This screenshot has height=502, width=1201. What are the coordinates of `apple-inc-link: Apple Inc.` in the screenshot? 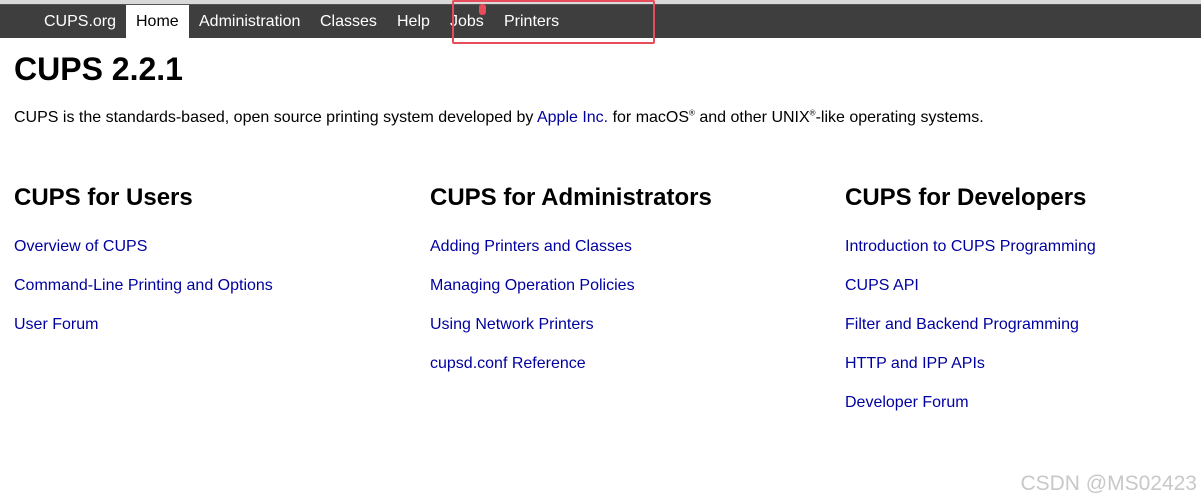 It's located at (572, 117).